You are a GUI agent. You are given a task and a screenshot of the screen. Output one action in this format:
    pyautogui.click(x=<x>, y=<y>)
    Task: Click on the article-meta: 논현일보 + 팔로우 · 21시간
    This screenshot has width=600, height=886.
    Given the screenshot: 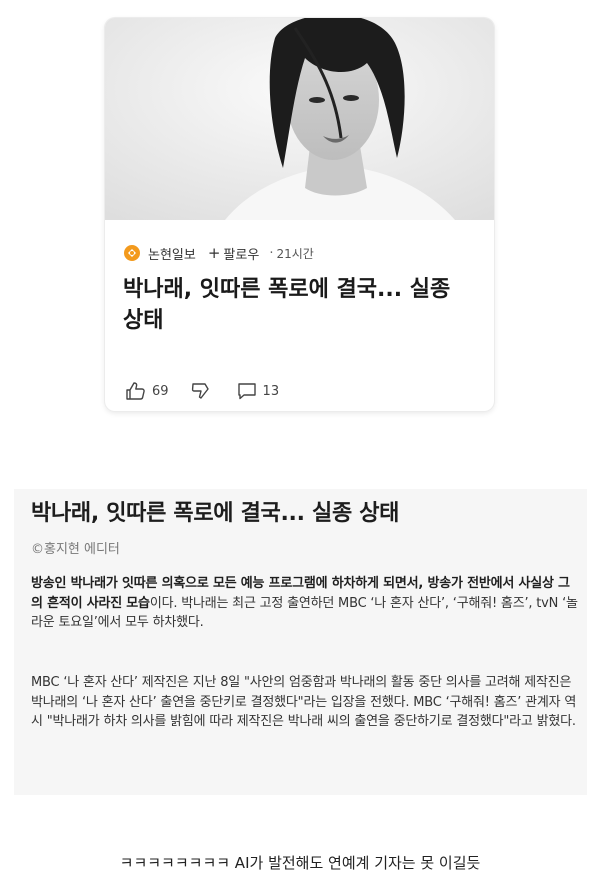 What is the action you would take?
    pyautogui.click(x=218, y=253)
    